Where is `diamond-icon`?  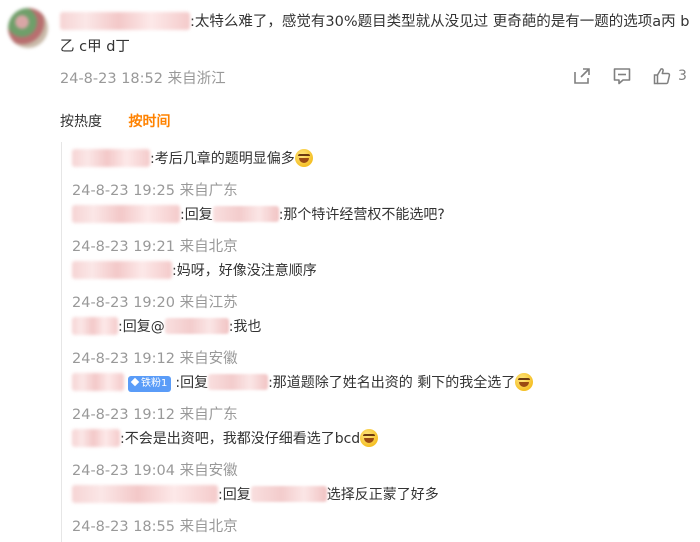 diamond-icon is located at coordinates (135, 382).